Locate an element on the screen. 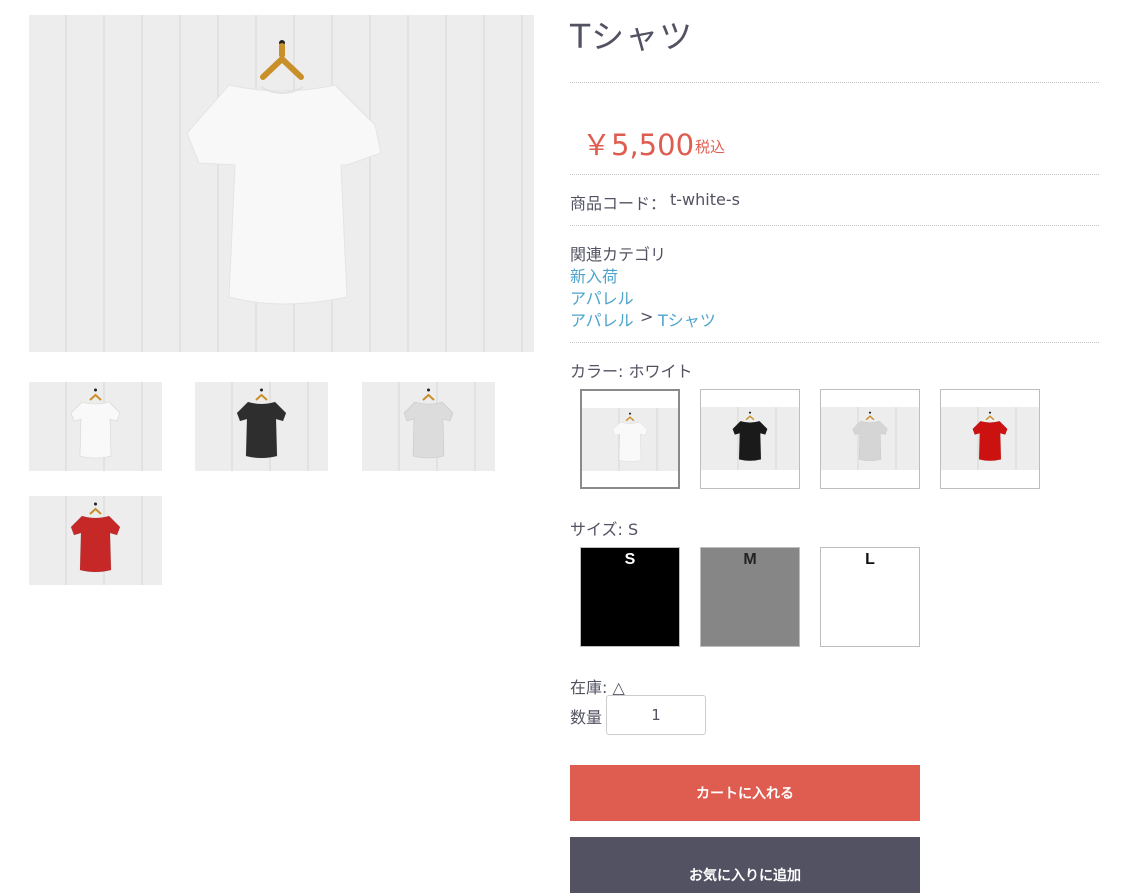  size-option-l: L is located at coordinates (870, 597).